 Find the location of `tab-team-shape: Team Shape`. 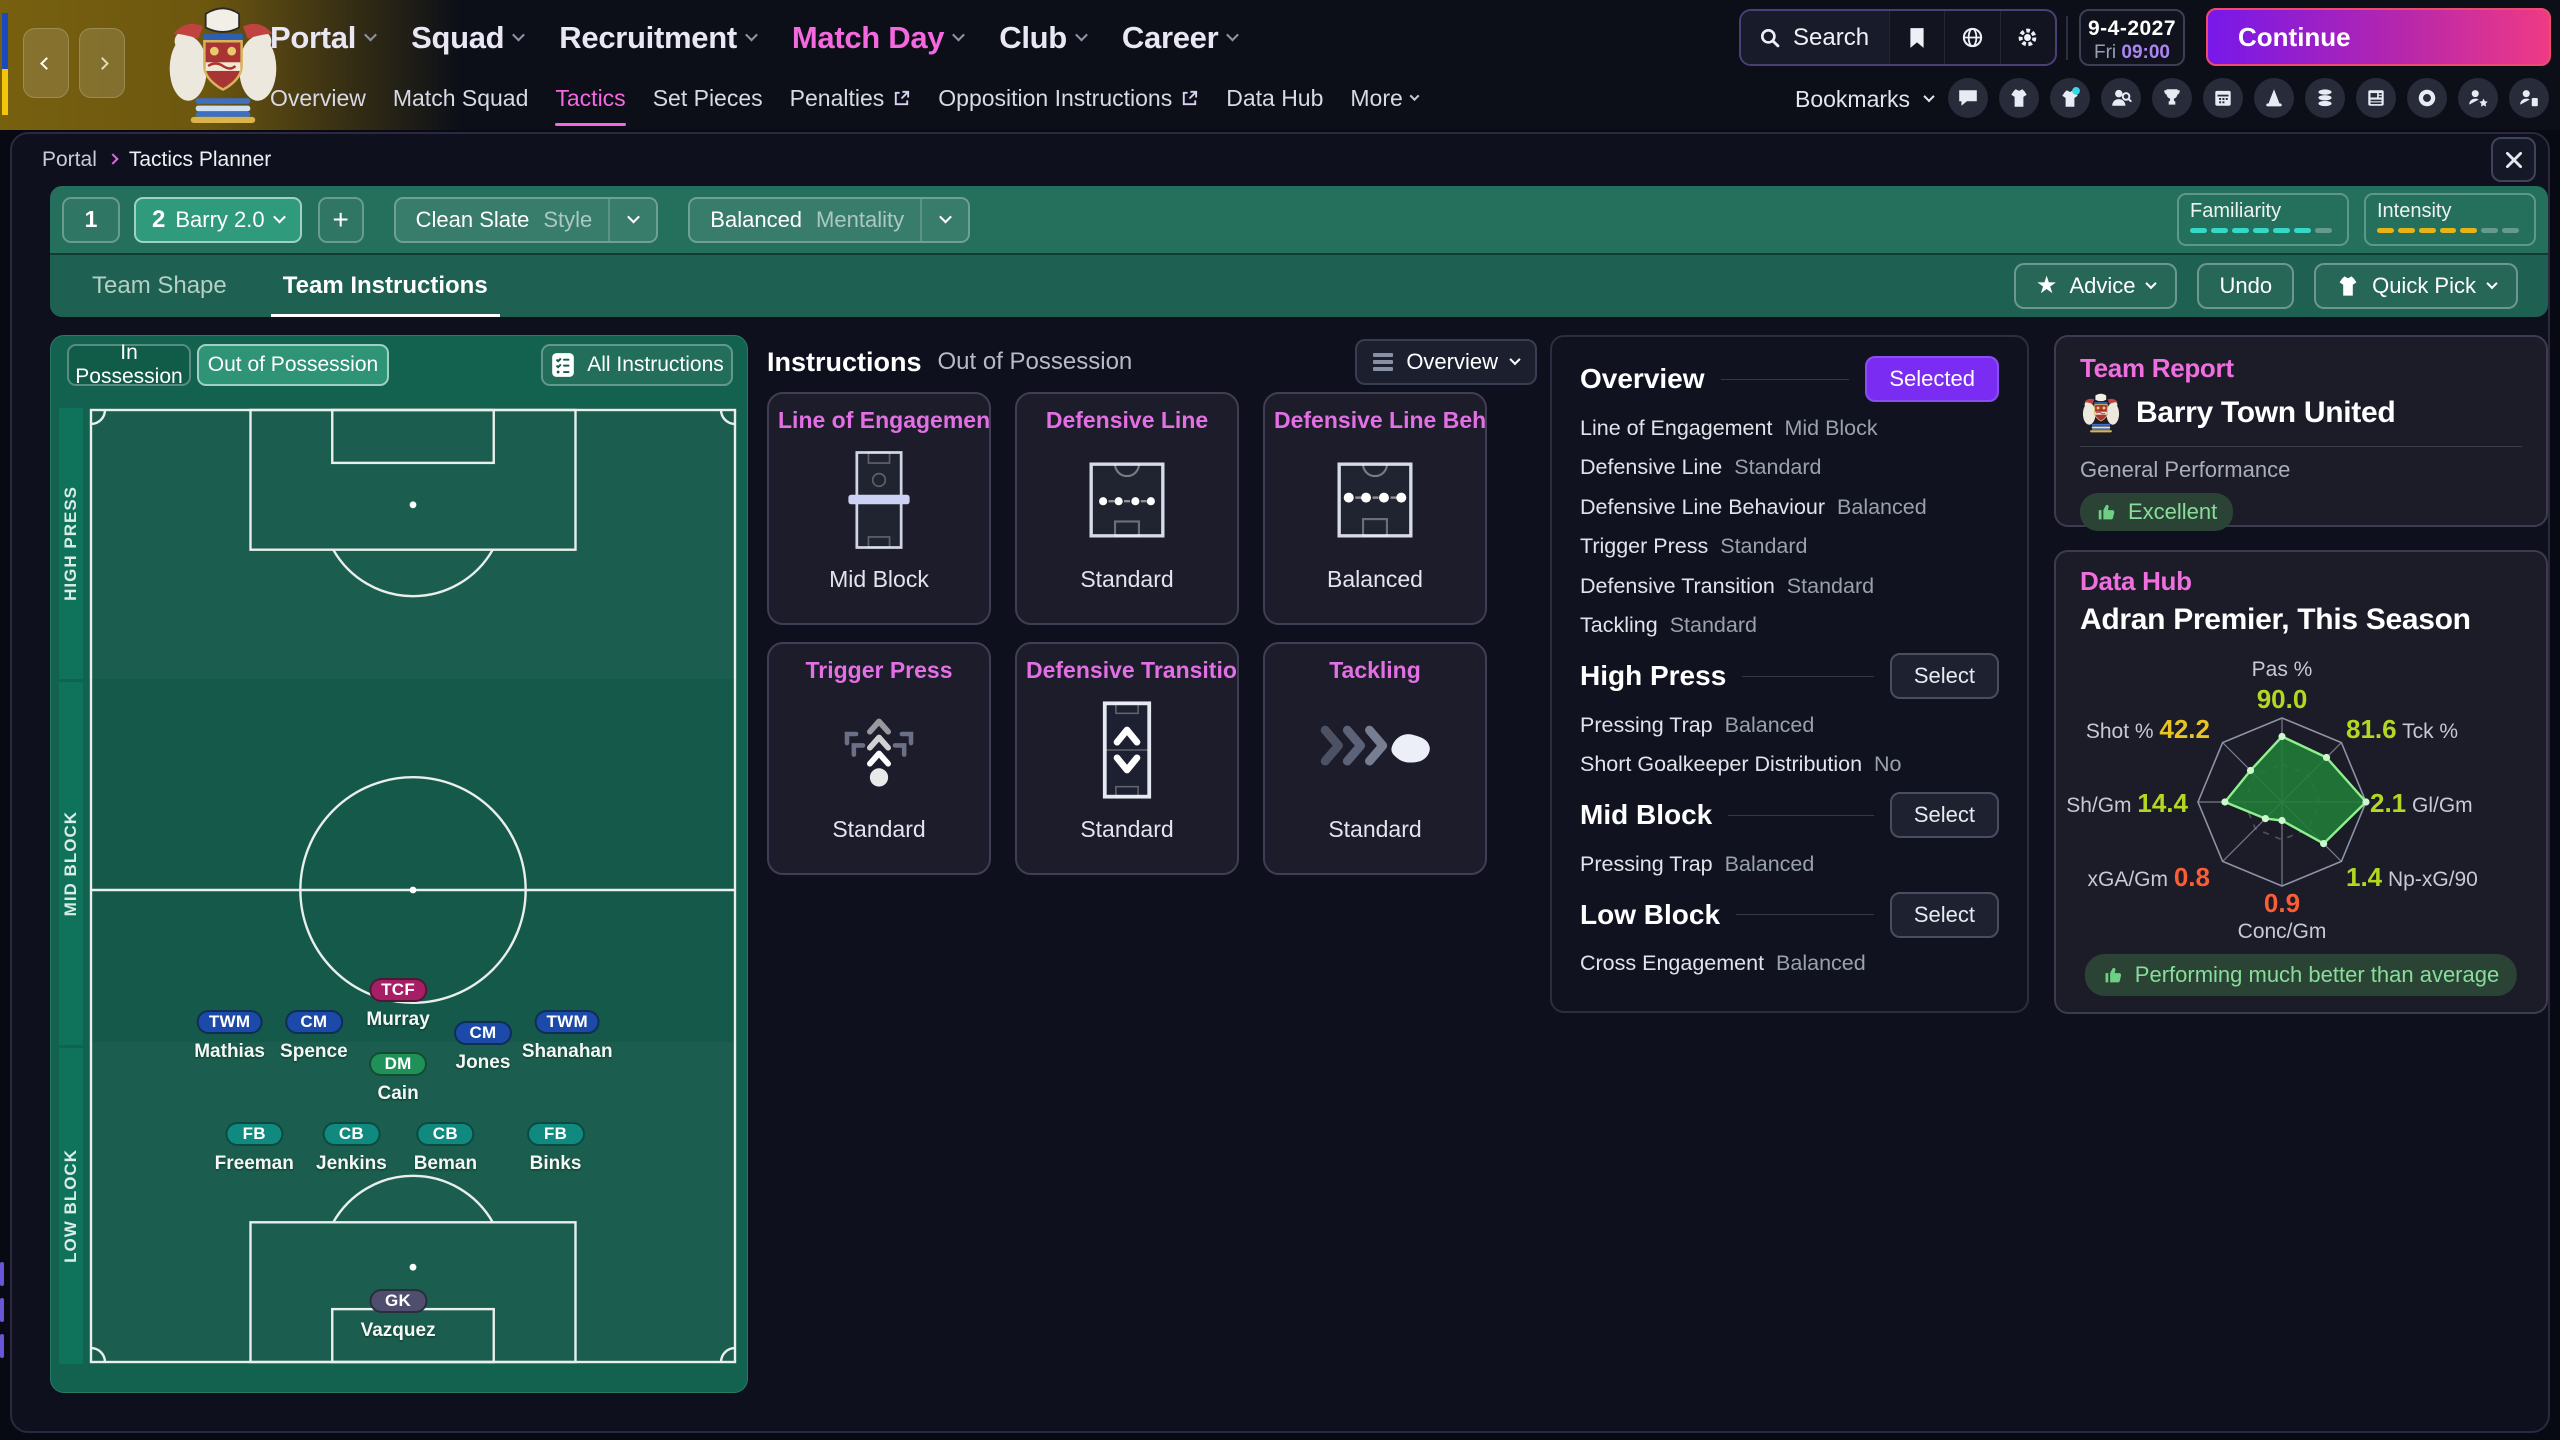

tab-team-shape: Team Shape is located at coordinates (159, 286).